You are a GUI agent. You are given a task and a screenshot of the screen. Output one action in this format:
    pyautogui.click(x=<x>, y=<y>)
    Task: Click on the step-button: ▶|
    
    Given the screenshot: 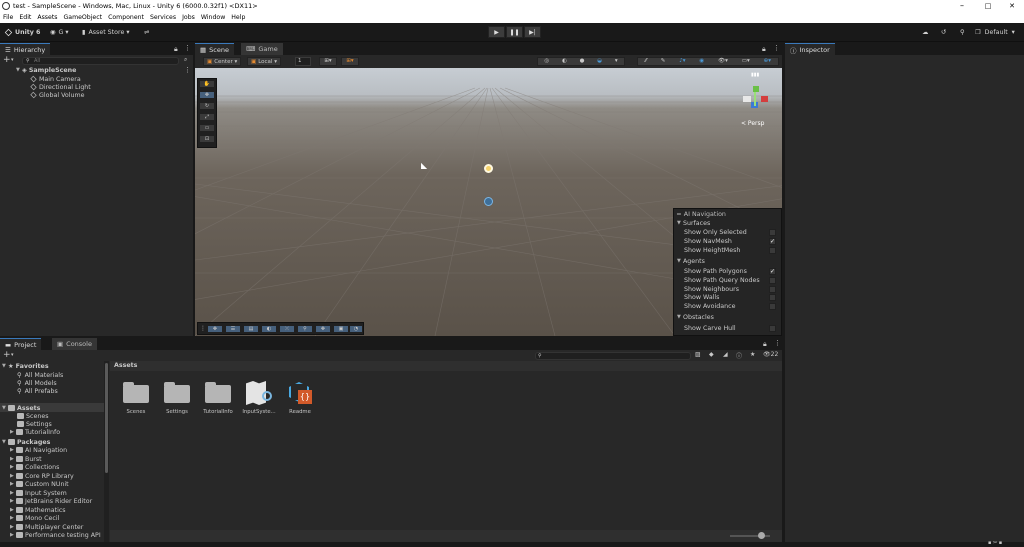 What is the action you would take?
    pyautogui.click(x=532, y=32)
    